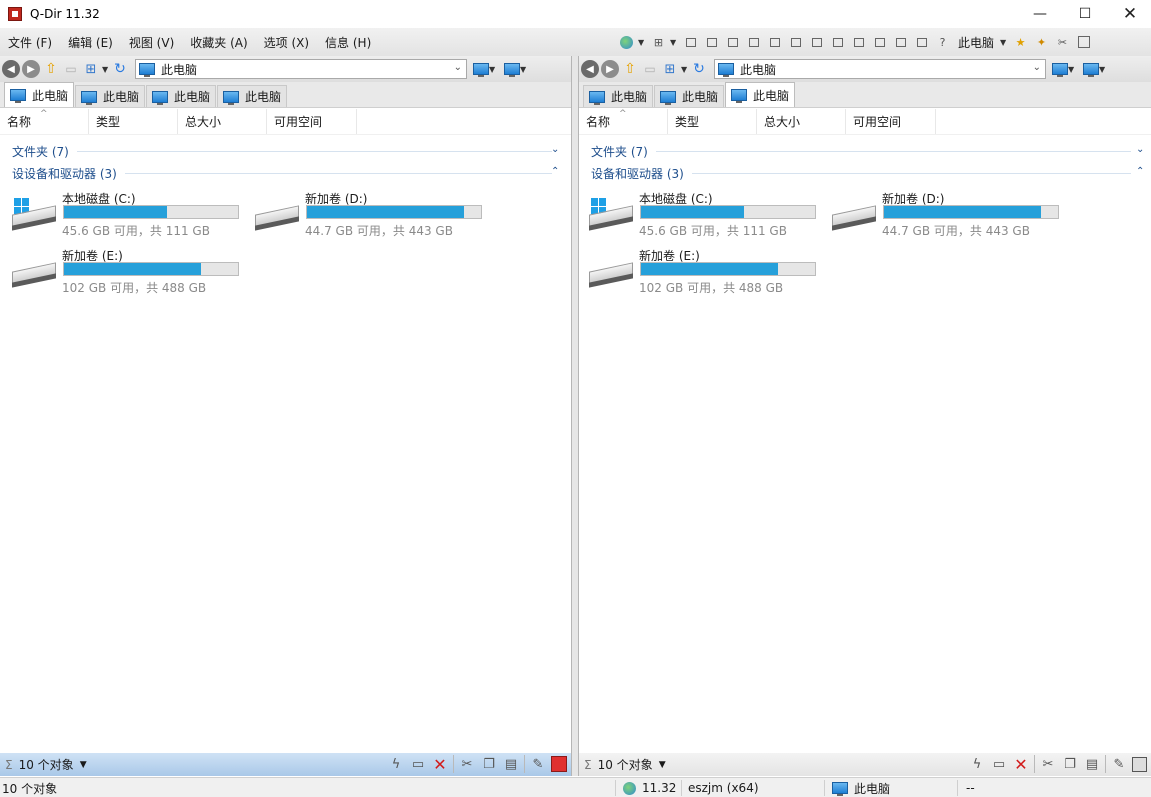 The width and height of the screenshot is (1151, 797). Describe the element at coordinates (1085, 14) in the screenshot. I see `maximize-button: ☐` at that location.